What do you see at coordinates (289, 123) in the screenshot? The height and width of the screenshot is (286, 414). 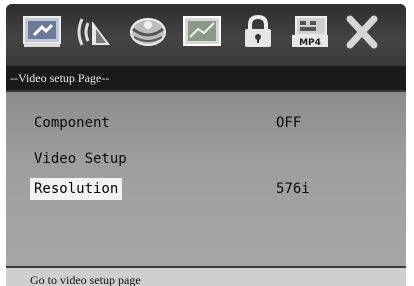 I see `menu-item-value: OFF` at bounding box center [289, 123].